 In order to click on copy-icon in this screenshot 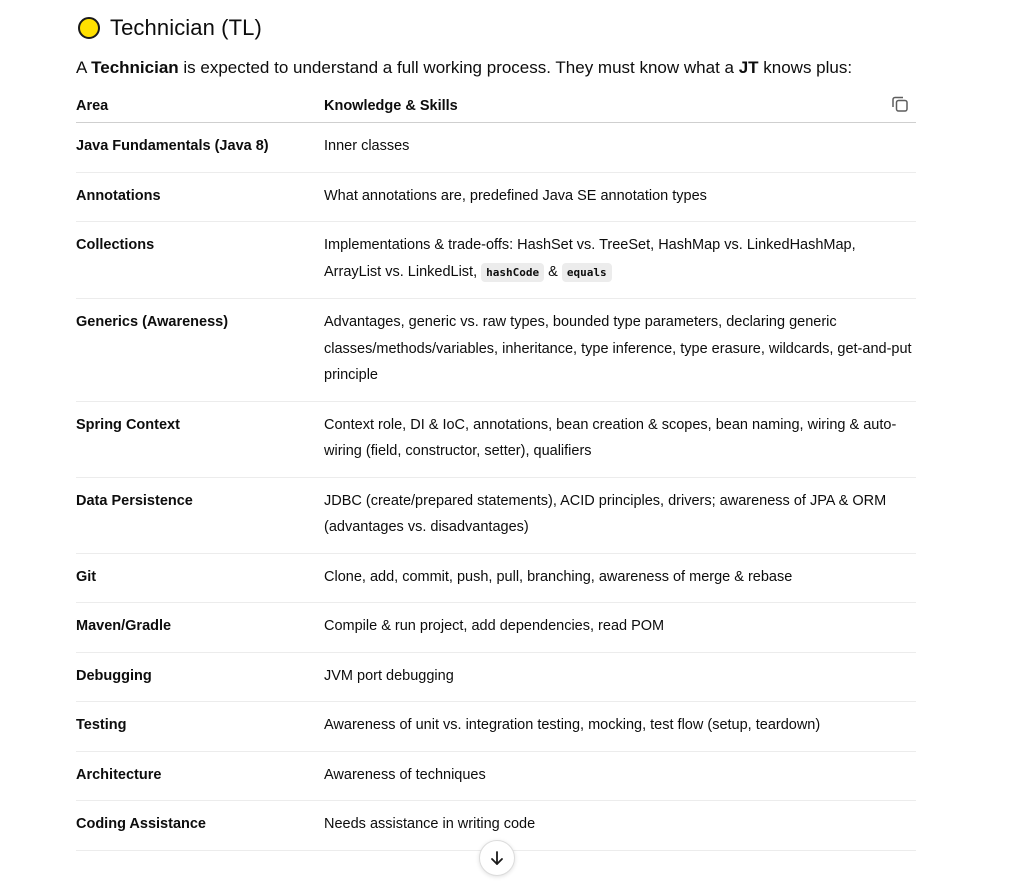, I will do `click(900, 104)`.